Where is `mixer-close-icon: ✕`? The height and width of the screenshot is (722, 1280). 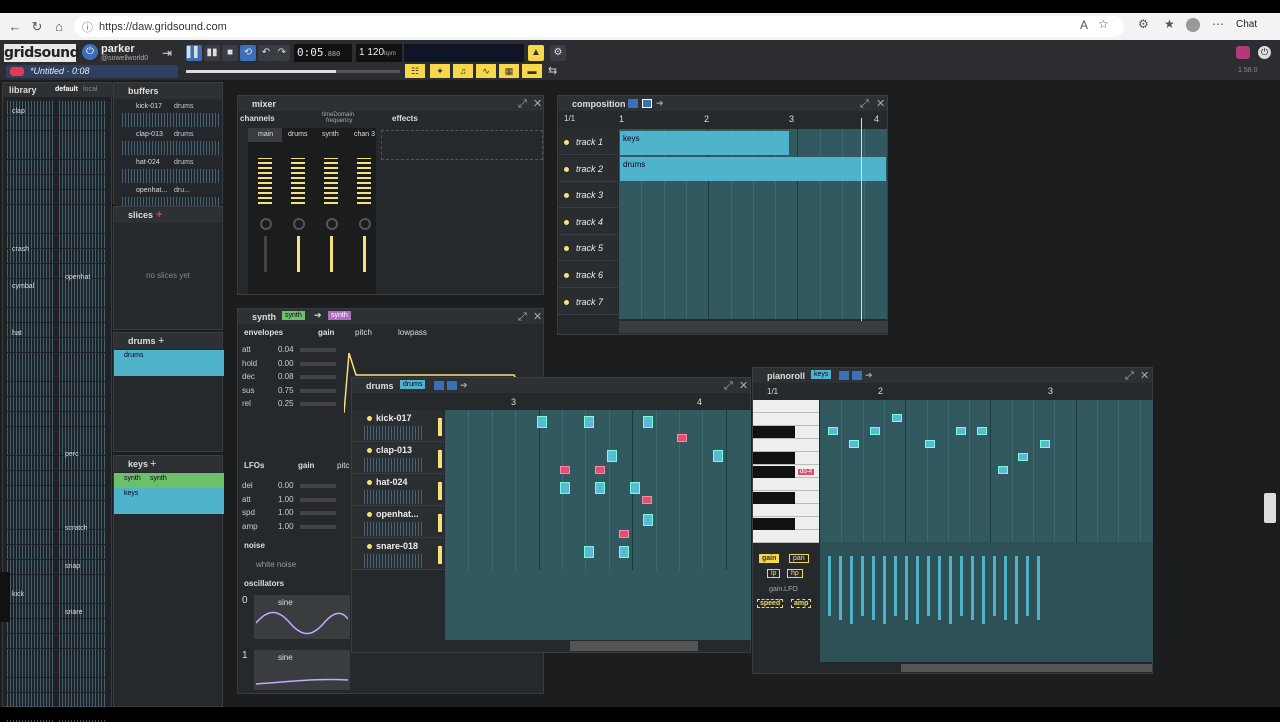 mixer-close-icon: ✕ is located at coordinates (537, 103).